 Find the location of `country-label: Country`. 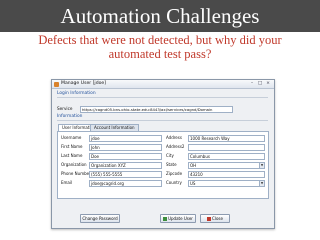

country-label: Country is located at coordinates (174, 182).